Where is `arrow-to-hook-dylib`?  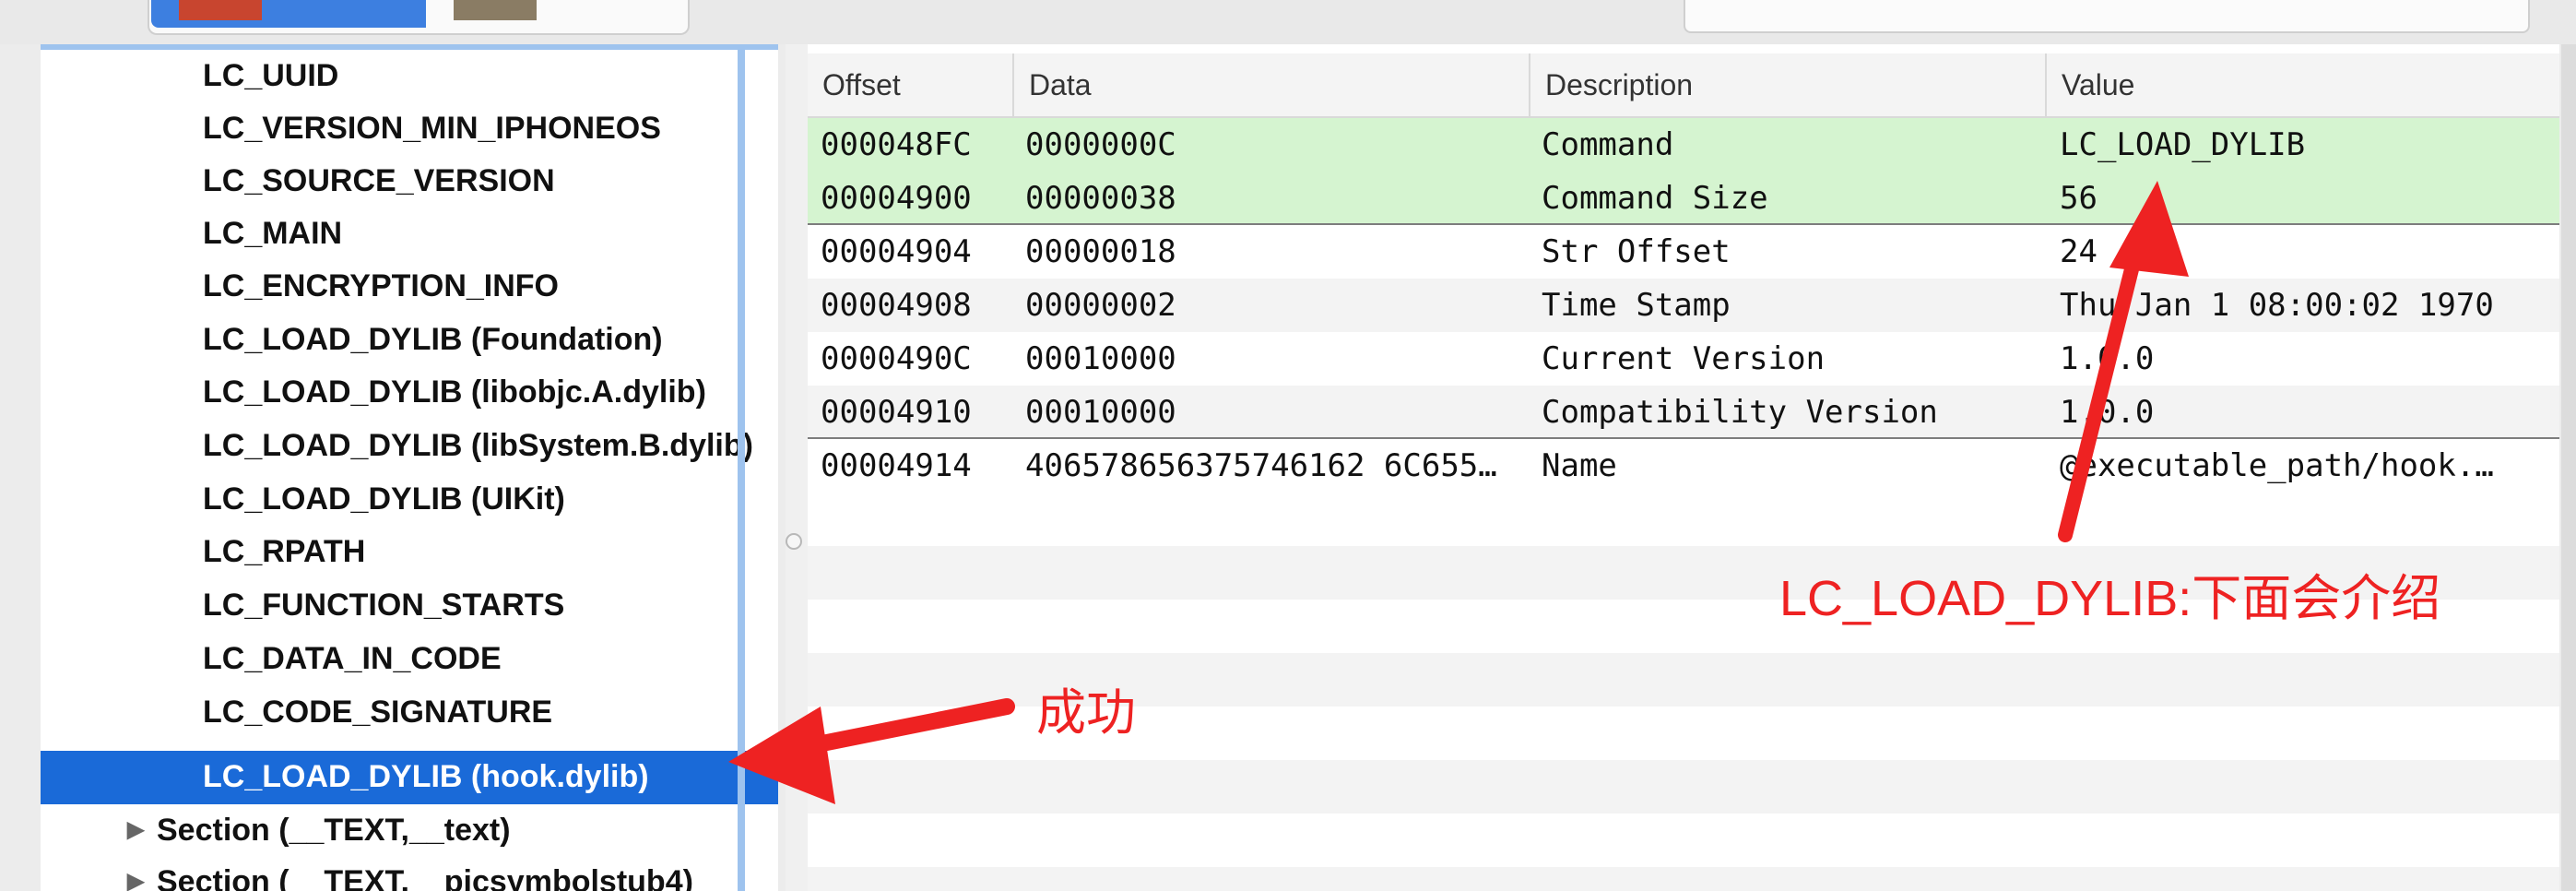
arrow-to-hook-dylib is located at coordinates (900, 727).